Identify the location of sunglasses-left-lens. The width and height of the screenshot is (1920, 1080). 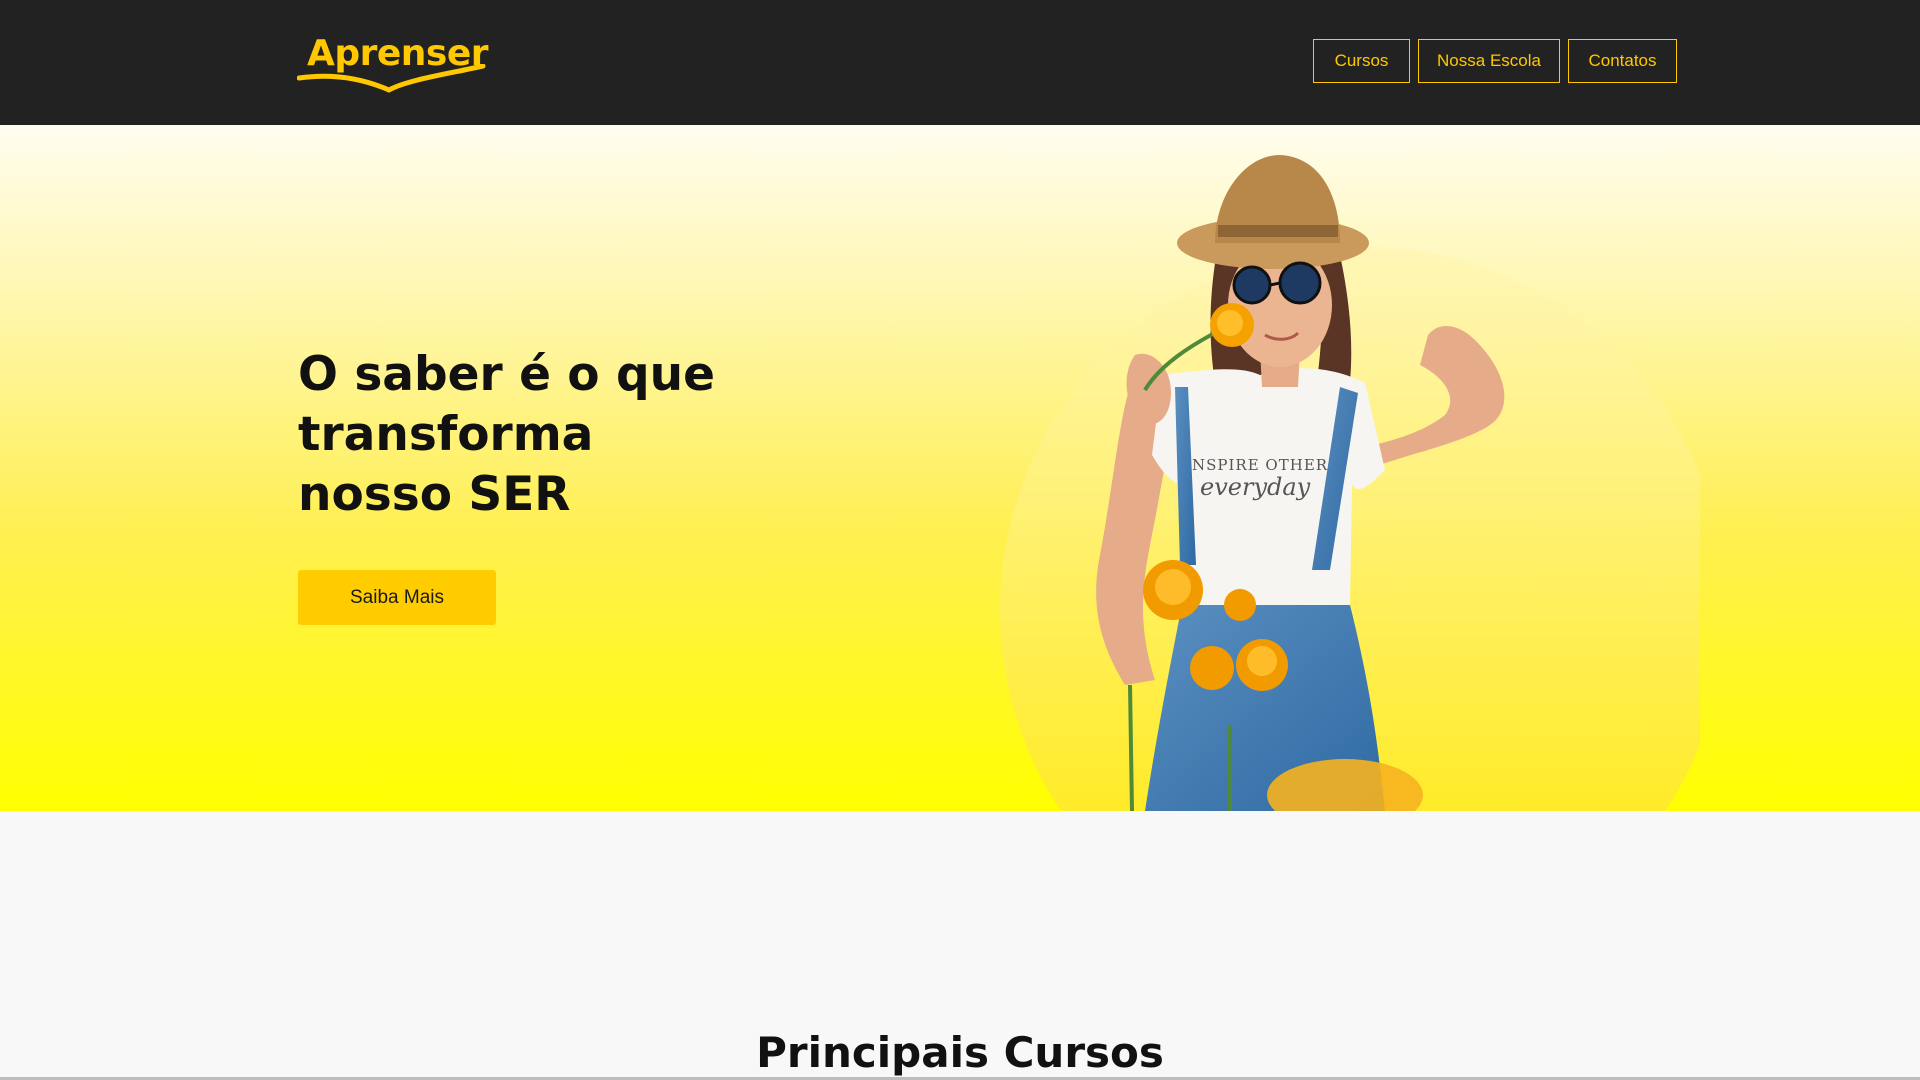
(1252, 285).